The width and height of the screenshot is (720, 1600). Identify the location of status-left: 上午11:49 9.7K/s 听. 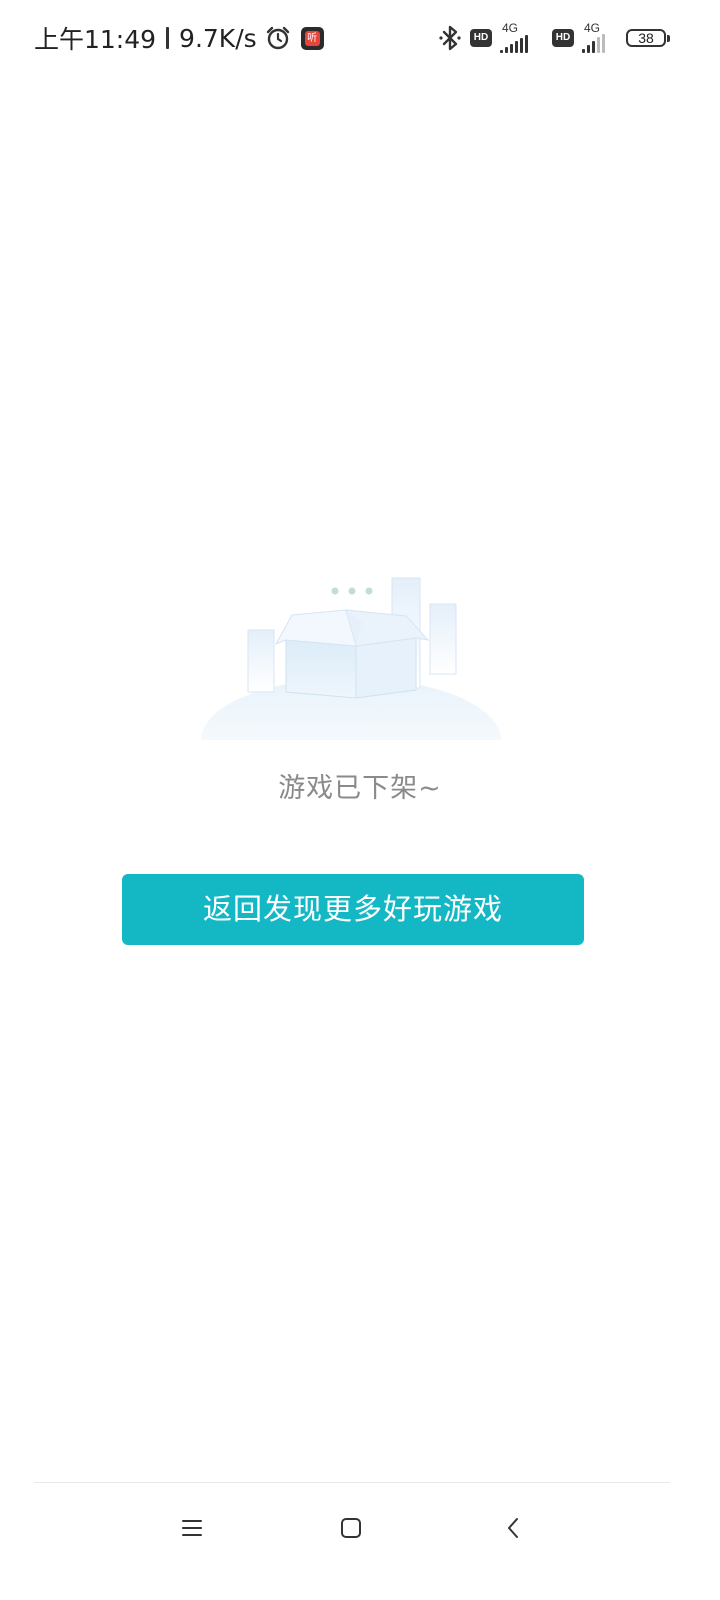
(179, 38).